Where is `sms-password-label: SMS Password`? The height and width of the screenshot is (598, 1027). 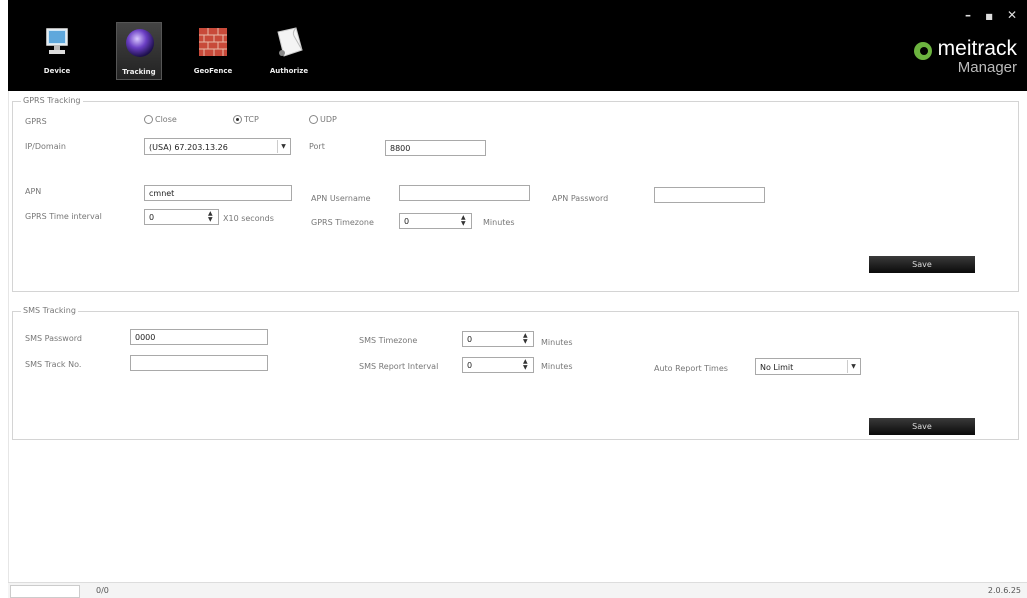
sms-password-label: SMS Password is located at coordinates (53, 338).